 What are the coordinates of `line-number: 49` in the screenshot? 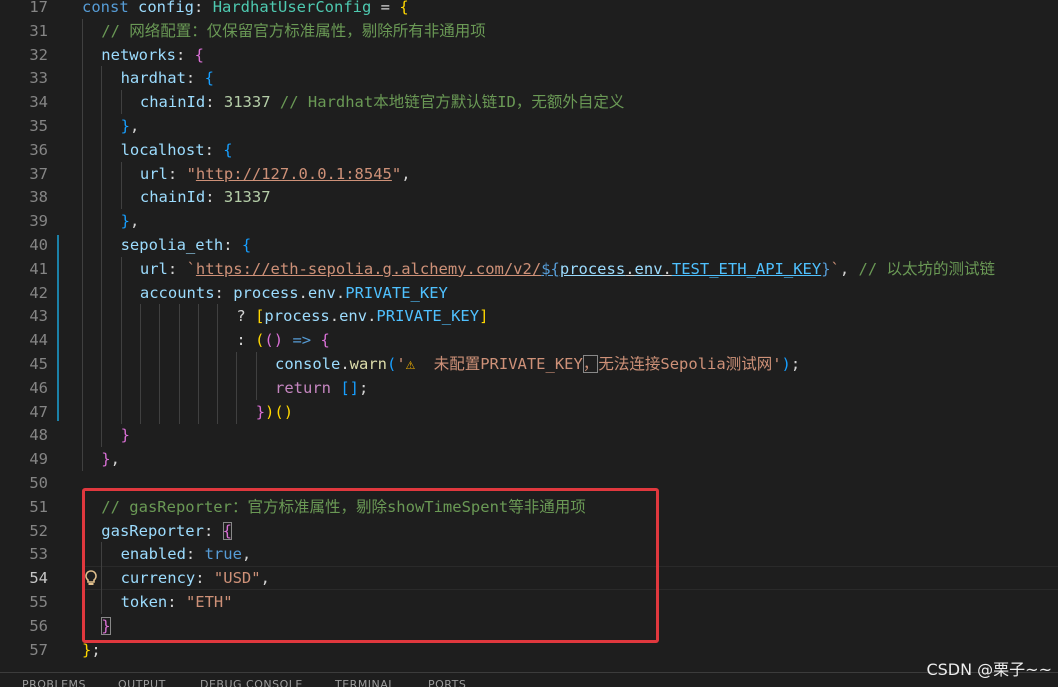 It's located at (24, 459).